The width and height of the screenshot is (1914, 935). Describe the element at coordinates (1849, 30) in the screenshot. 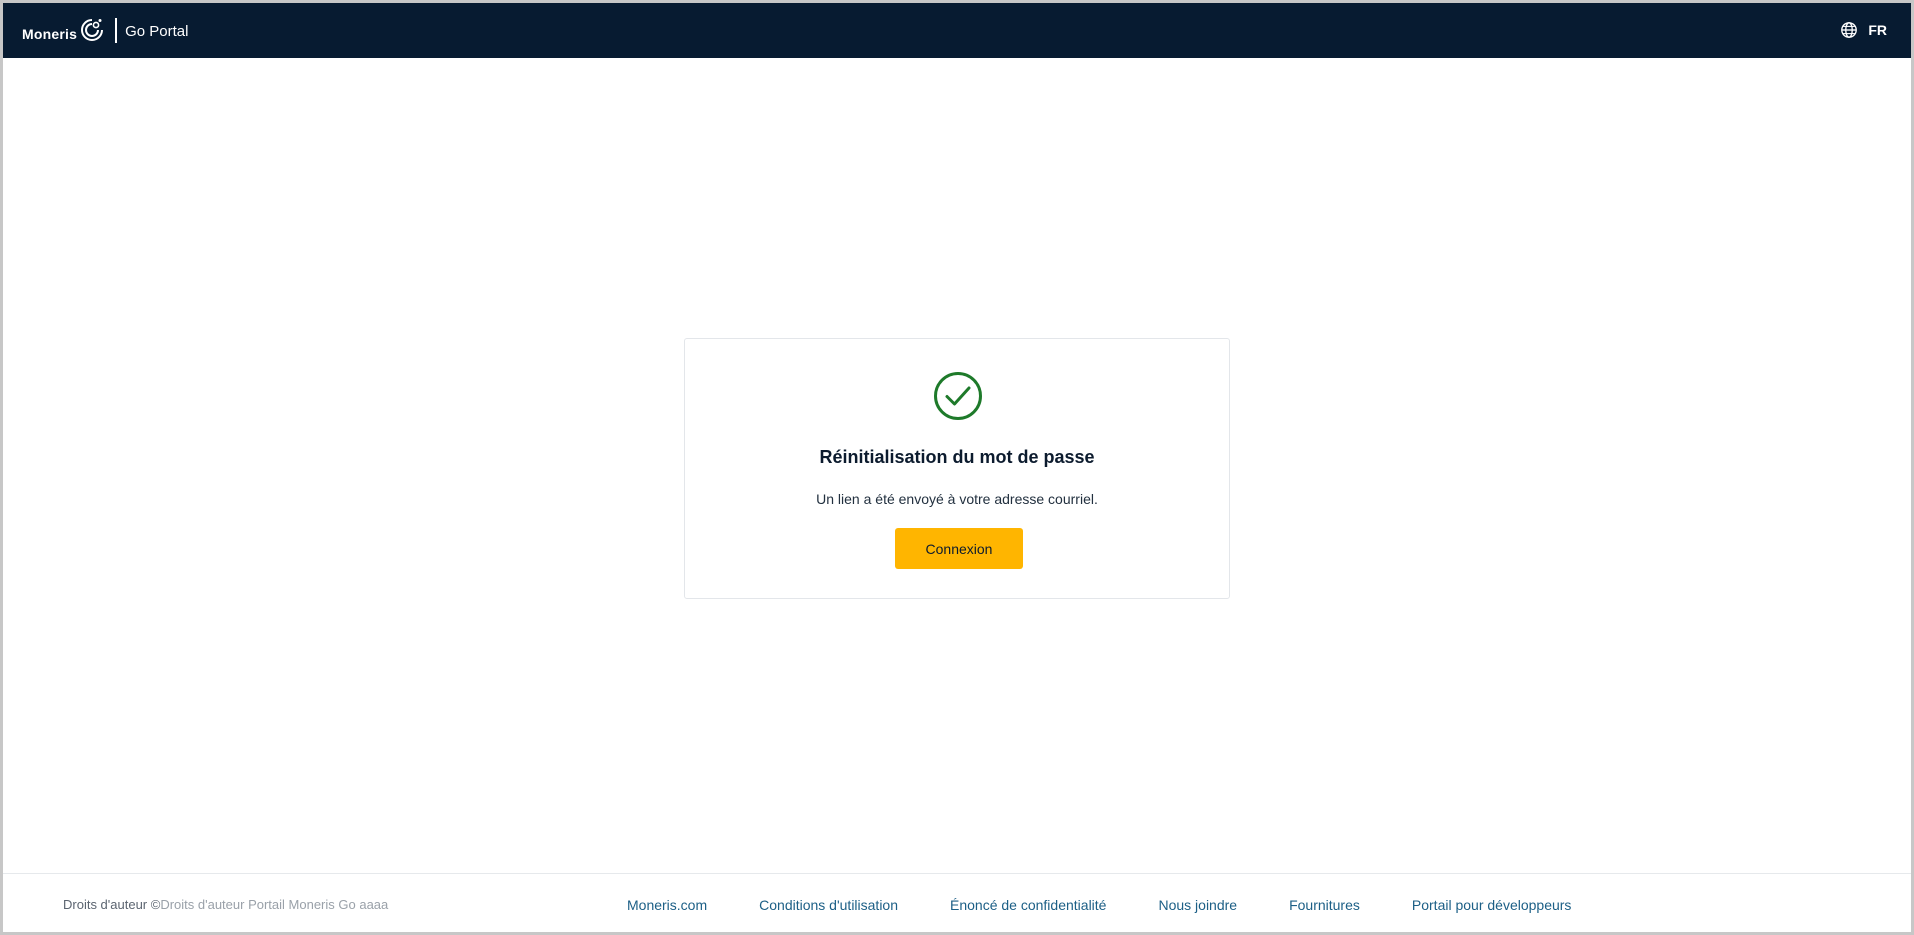

I see `globe-icon` at that location.